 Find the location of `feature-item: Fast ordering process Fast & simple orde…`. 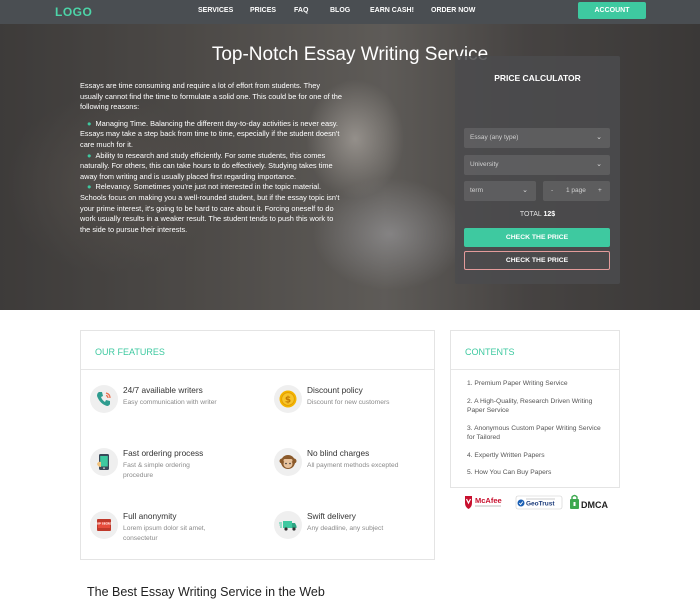

feature-item: Fast ordering process Fast & simple orde… is located at coordinates (175, 473).